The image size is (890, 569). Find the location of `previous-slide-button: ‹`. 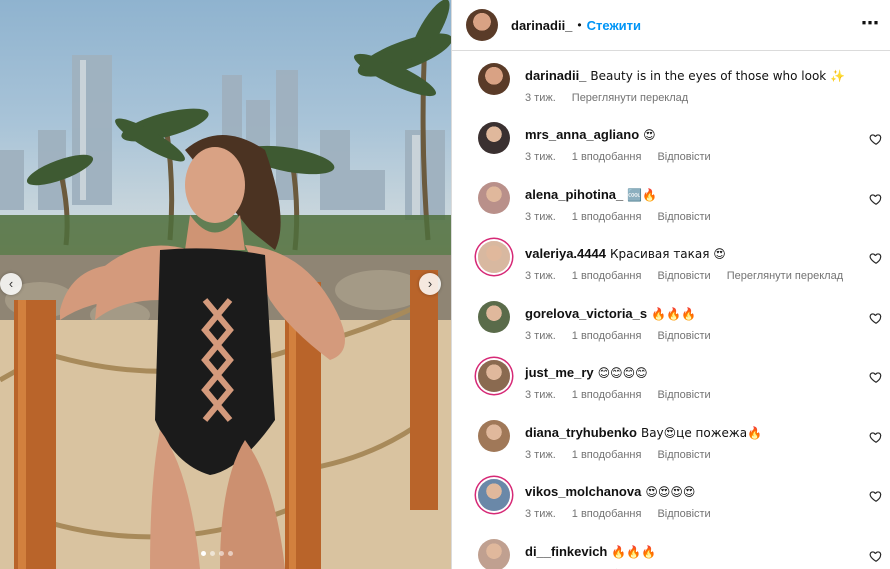

previous-slide-button: ‹ is located at coordinates (11, 284).